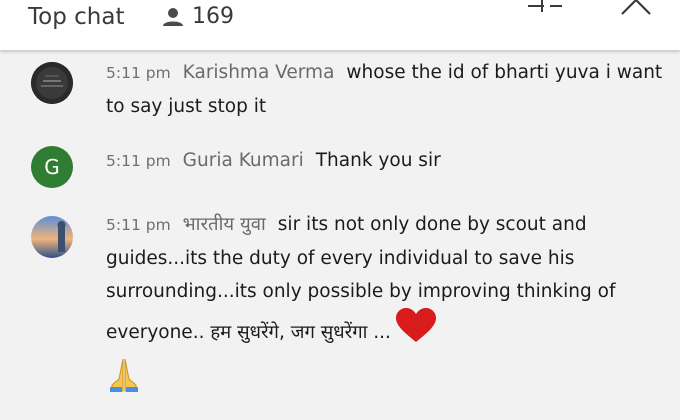 The width and height of the screenshot is (680, 420). I want to click on folded-hands-emoji-icon, so click(124, 375).